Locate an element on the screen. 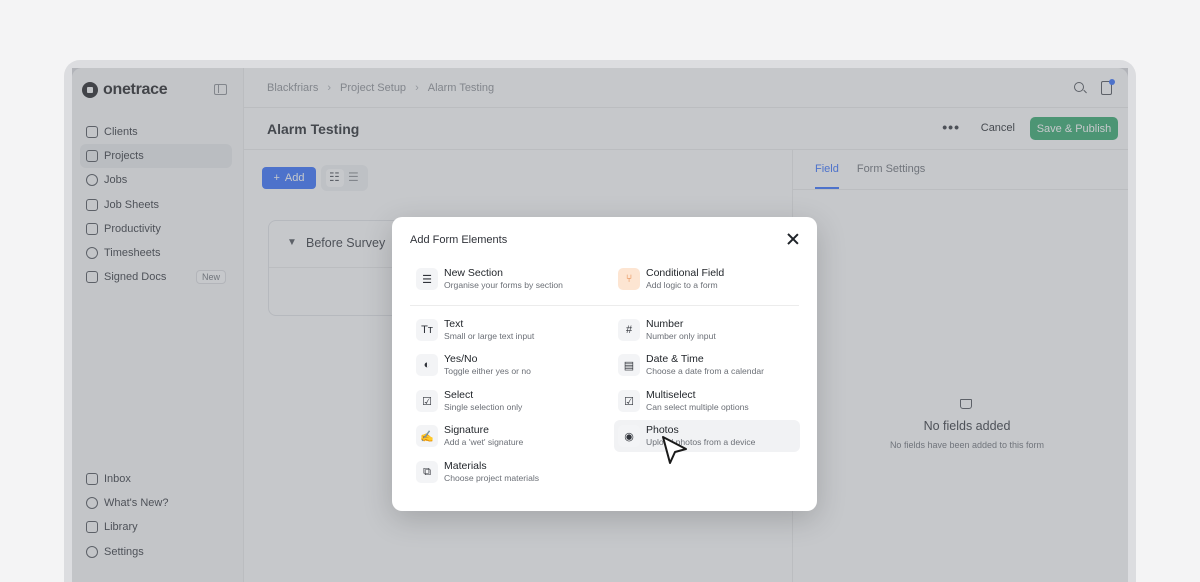 The width and height of the screenshot is (1200, 582). option-conditional-field: ⑂ Conditional Field Add logic to a form is located at coordinates (707, 279).